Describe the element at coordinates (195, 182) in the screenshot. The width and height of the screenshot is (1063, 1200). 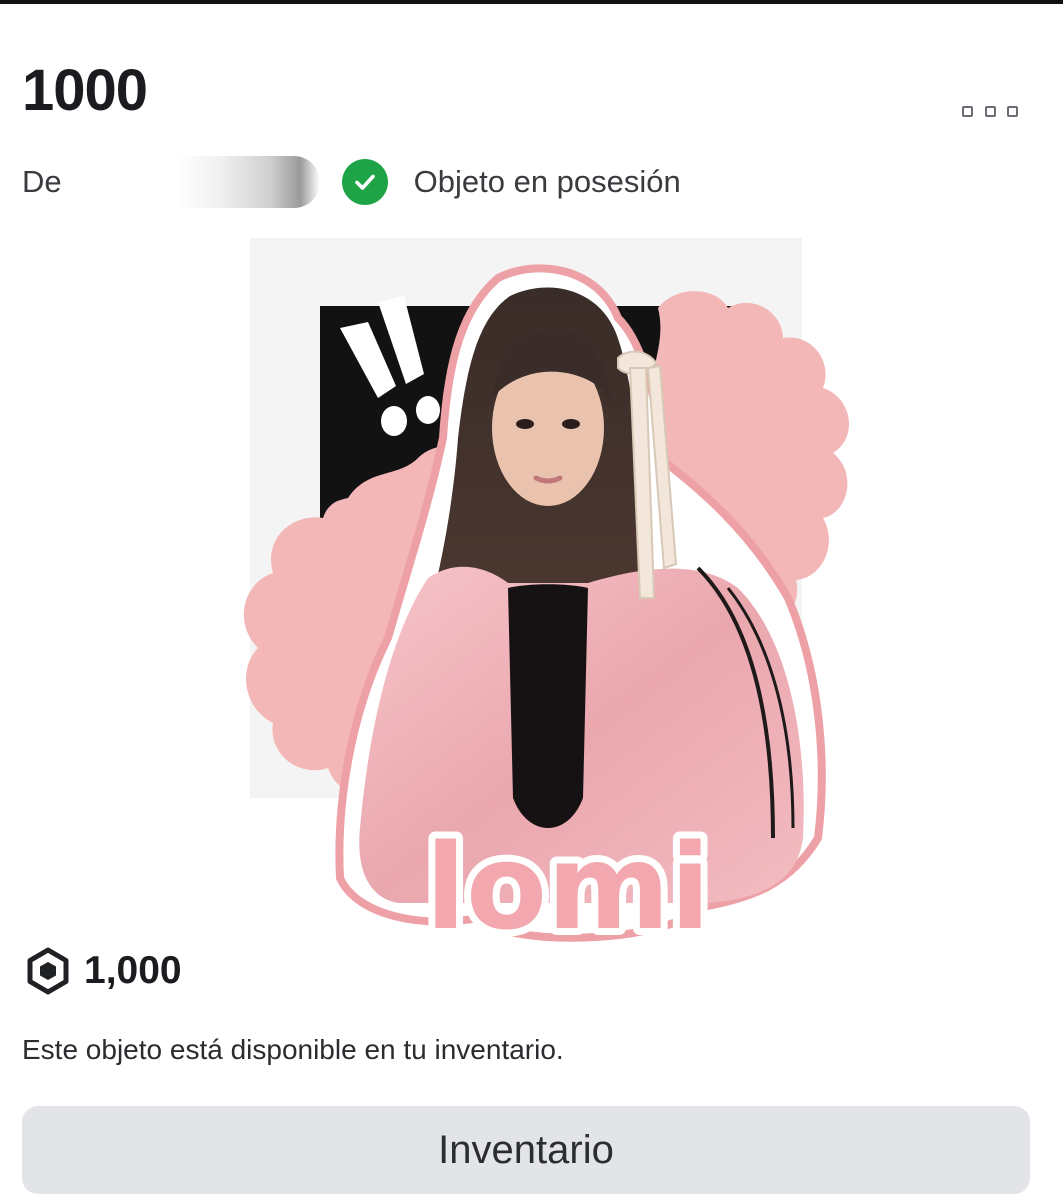
I see `creator-name-link` at that location.